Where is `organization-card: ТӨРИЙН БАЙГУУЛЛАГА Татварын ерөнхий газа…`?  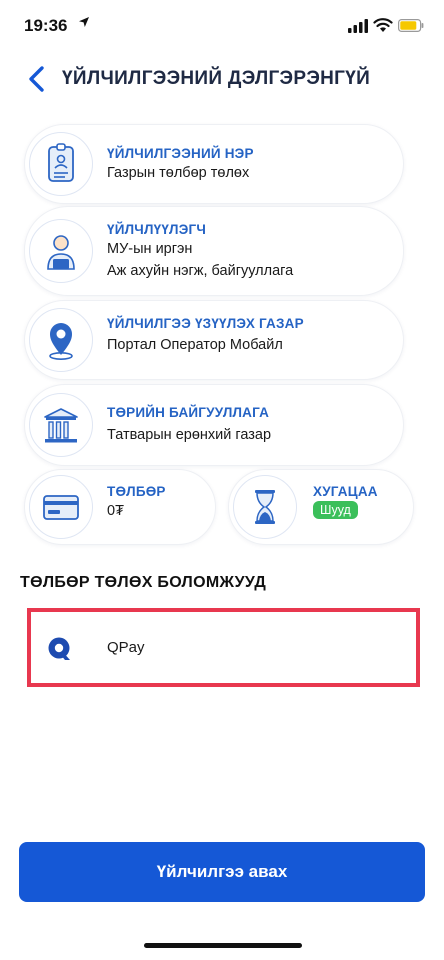 organization-card: ТӨРИЙН БАЙГУУЛЛАГА Татварын ерөнхий газа… is located at coordinates (214, 425).